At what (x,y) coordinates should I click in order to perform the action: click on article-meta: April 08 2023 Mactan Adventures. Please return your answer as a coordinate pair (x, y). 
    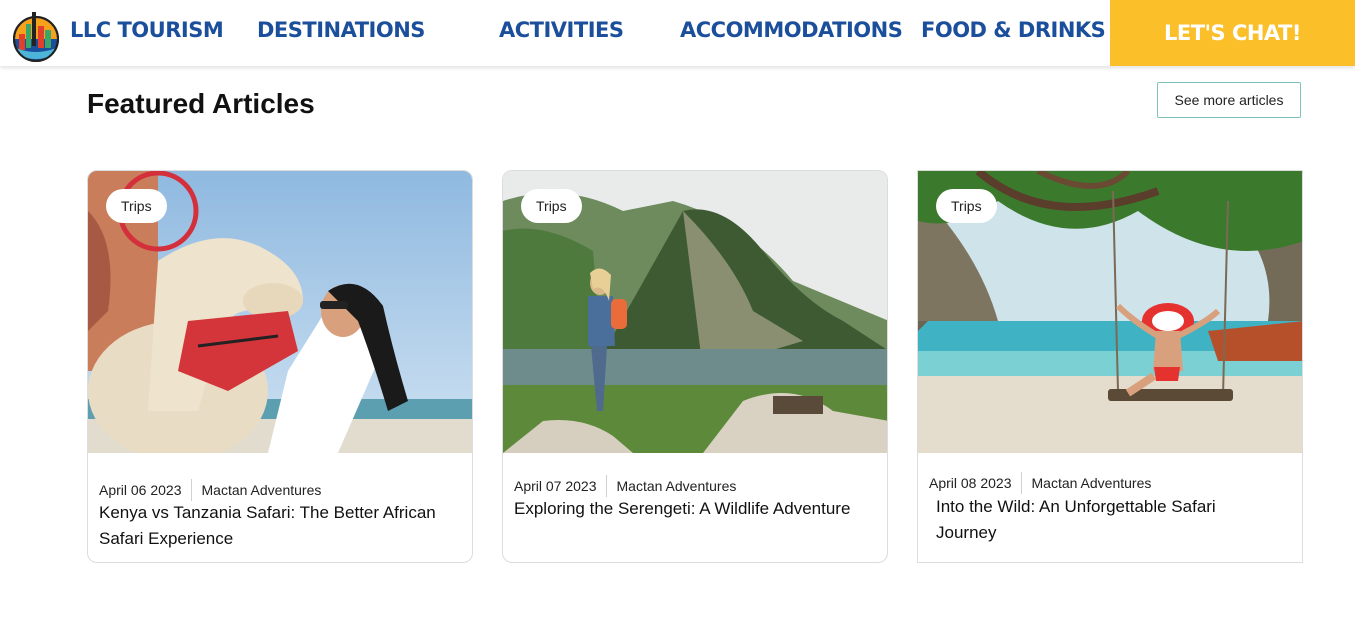
    Looking at the image, I should click on (1040, 483).